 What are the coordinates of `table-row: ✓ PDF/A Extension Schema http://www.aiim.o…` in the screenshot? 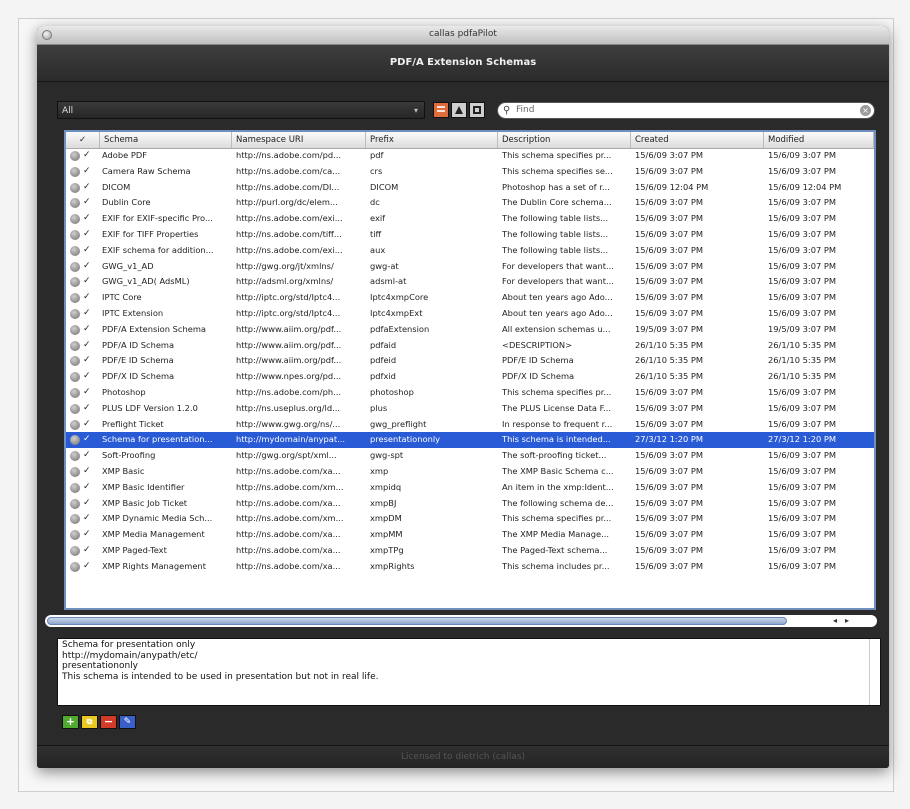 It's located at (470, 330).